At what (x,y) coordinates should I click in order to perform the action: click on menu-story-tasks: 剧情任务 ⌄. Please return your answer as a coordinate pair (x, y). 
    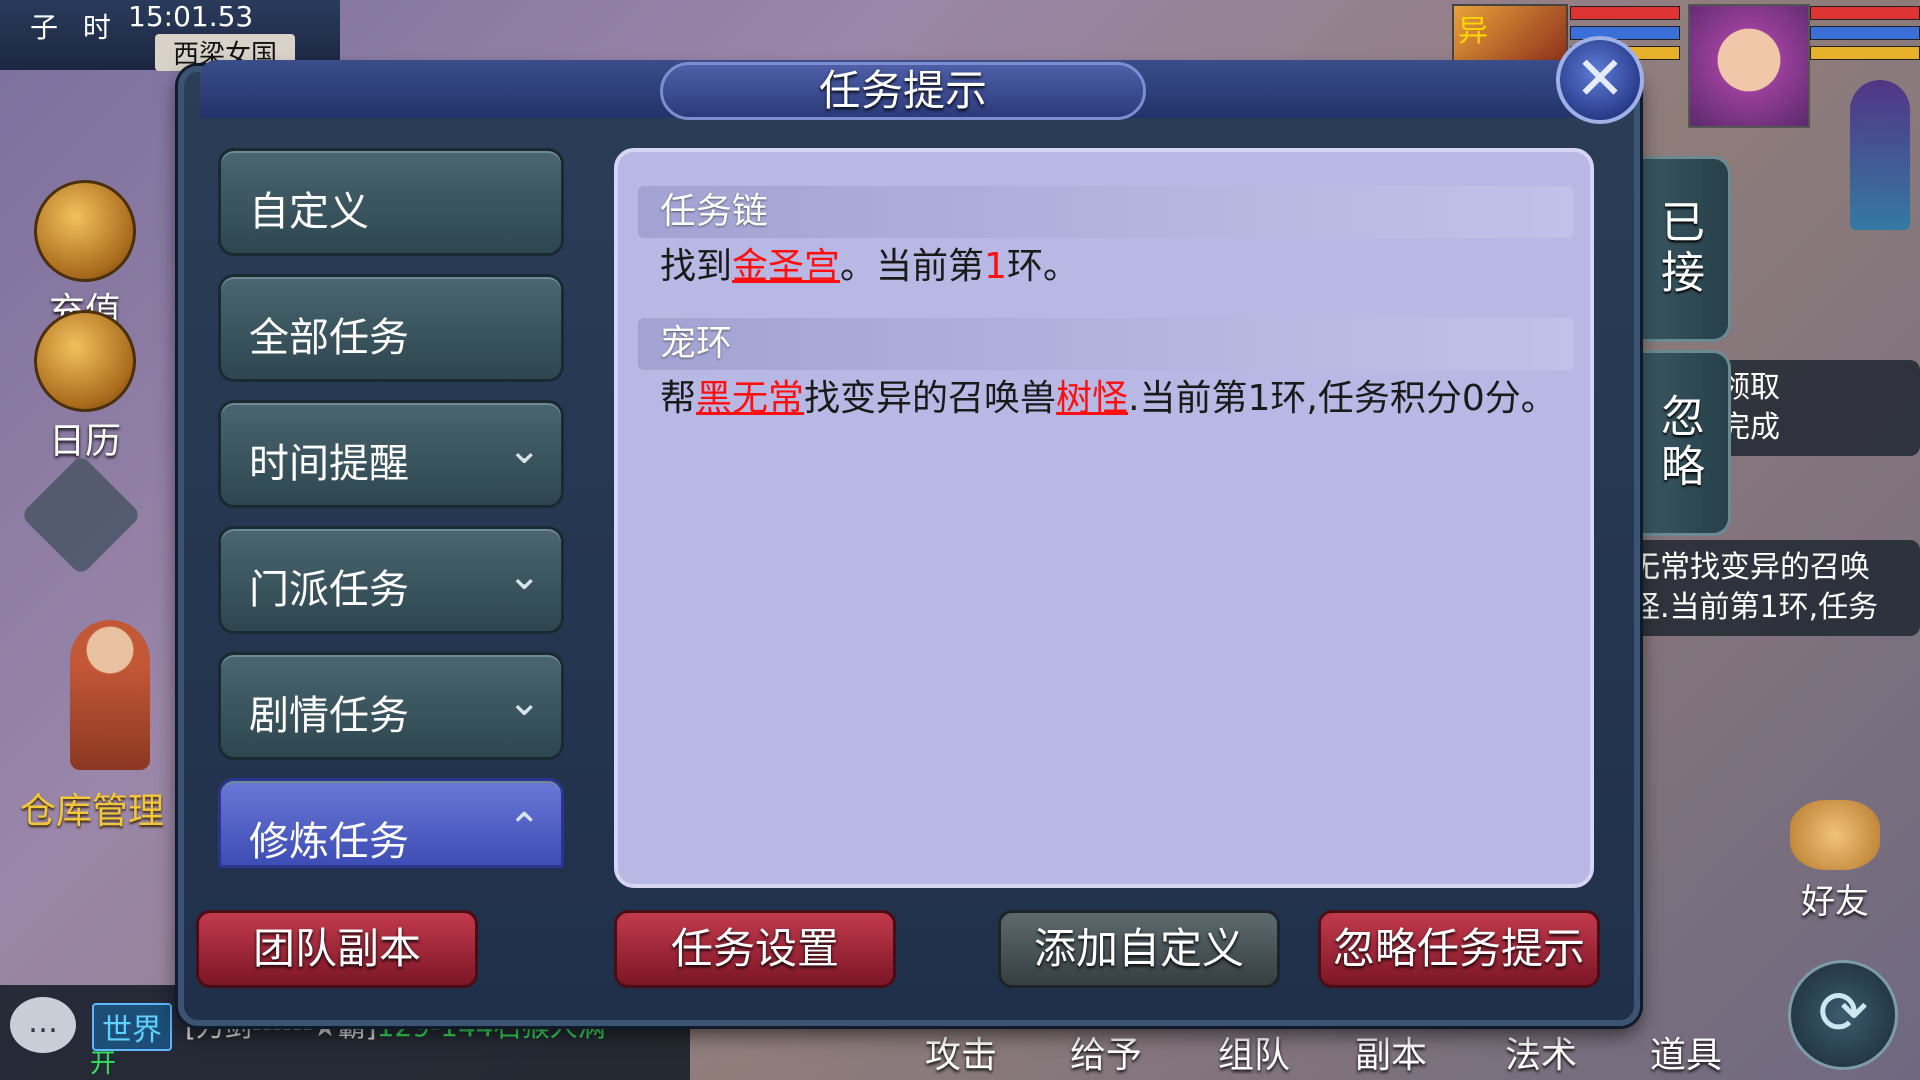
    Looking at the image, I should click on (391, 706).